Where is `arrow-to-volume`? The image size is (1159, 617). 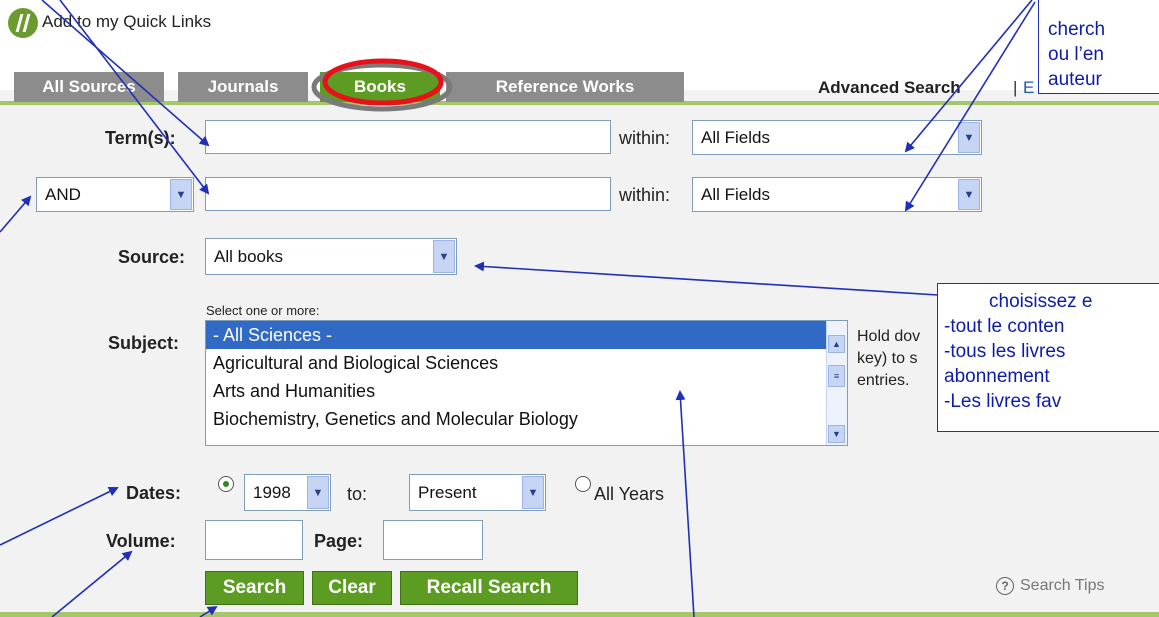
arrow-to-volume is located at coordinates (92, 583).